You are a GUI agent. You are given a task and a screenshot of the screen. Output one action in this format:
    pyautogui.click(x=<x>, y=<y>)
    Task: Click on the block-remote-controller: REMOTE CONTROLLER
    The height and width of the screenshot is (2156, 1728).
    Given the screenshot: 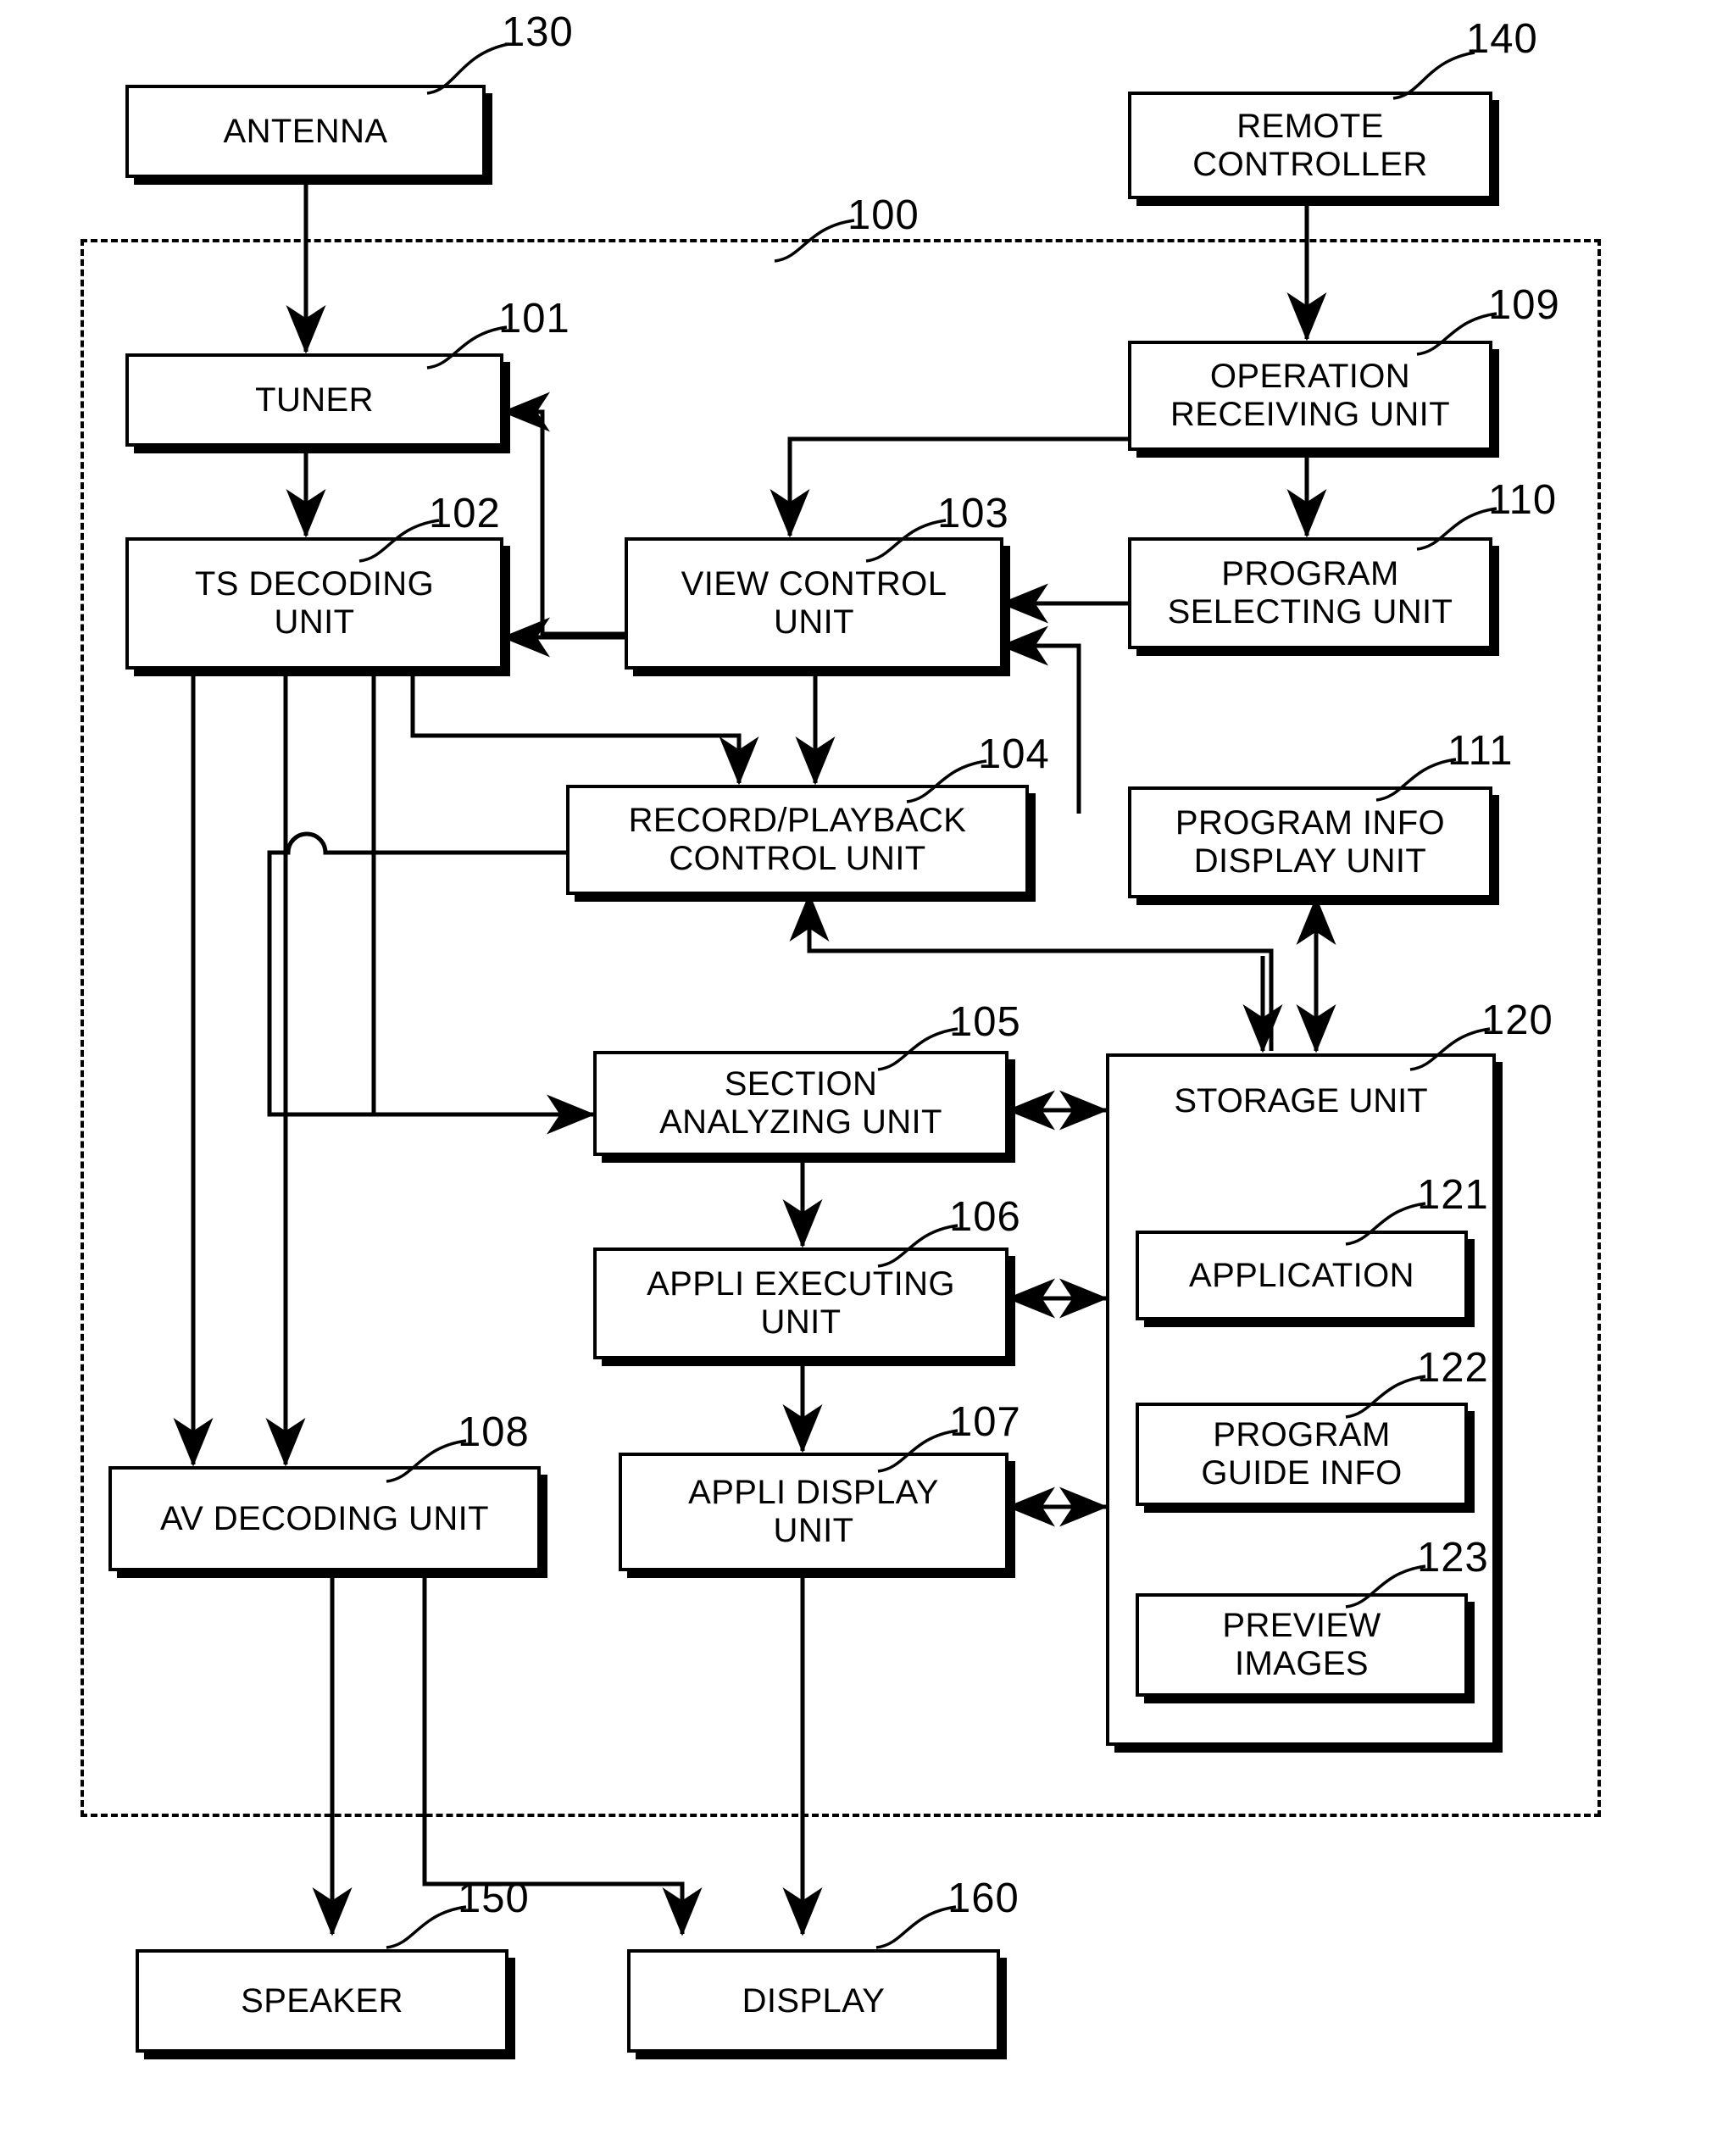 What is the action you would take?
    pyautogui.click(x=1310, y=145)
    